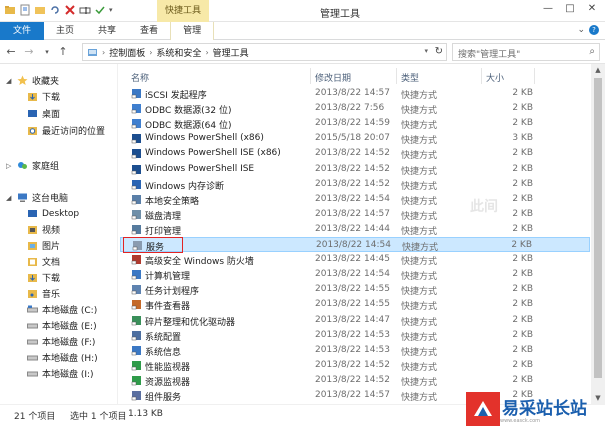 This screenshot has width=605, height=426. I want to click on new-folder-icon, so click(40, 10).